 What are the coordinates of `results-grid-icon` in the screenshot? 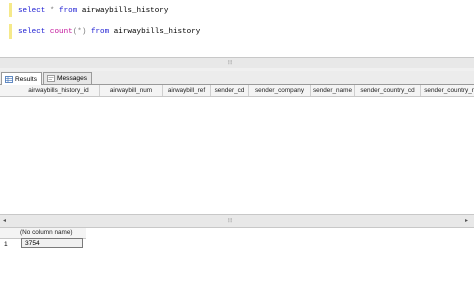 It's located at (9, 79).